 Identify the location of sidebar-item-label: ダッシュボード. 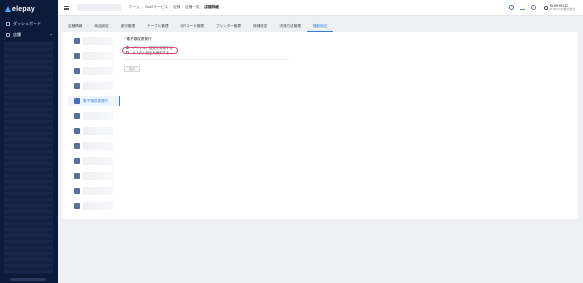
(27, 23).